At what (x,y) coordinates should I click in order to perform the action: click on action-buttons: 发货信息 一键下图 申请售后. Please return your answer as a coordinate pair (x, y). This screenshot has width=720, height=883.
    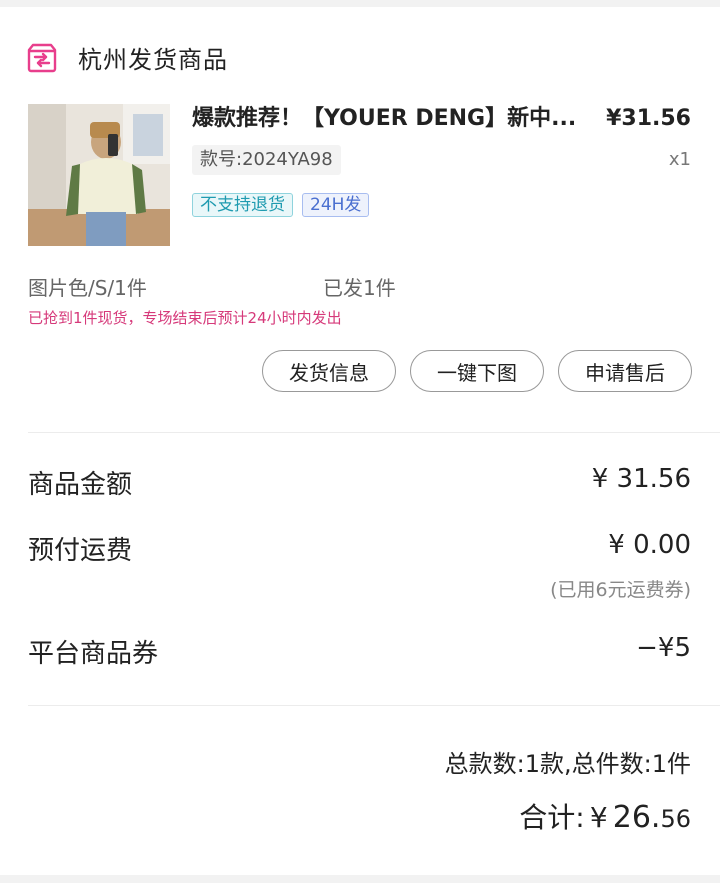
    Looking at the image, I should click on (470, 371).